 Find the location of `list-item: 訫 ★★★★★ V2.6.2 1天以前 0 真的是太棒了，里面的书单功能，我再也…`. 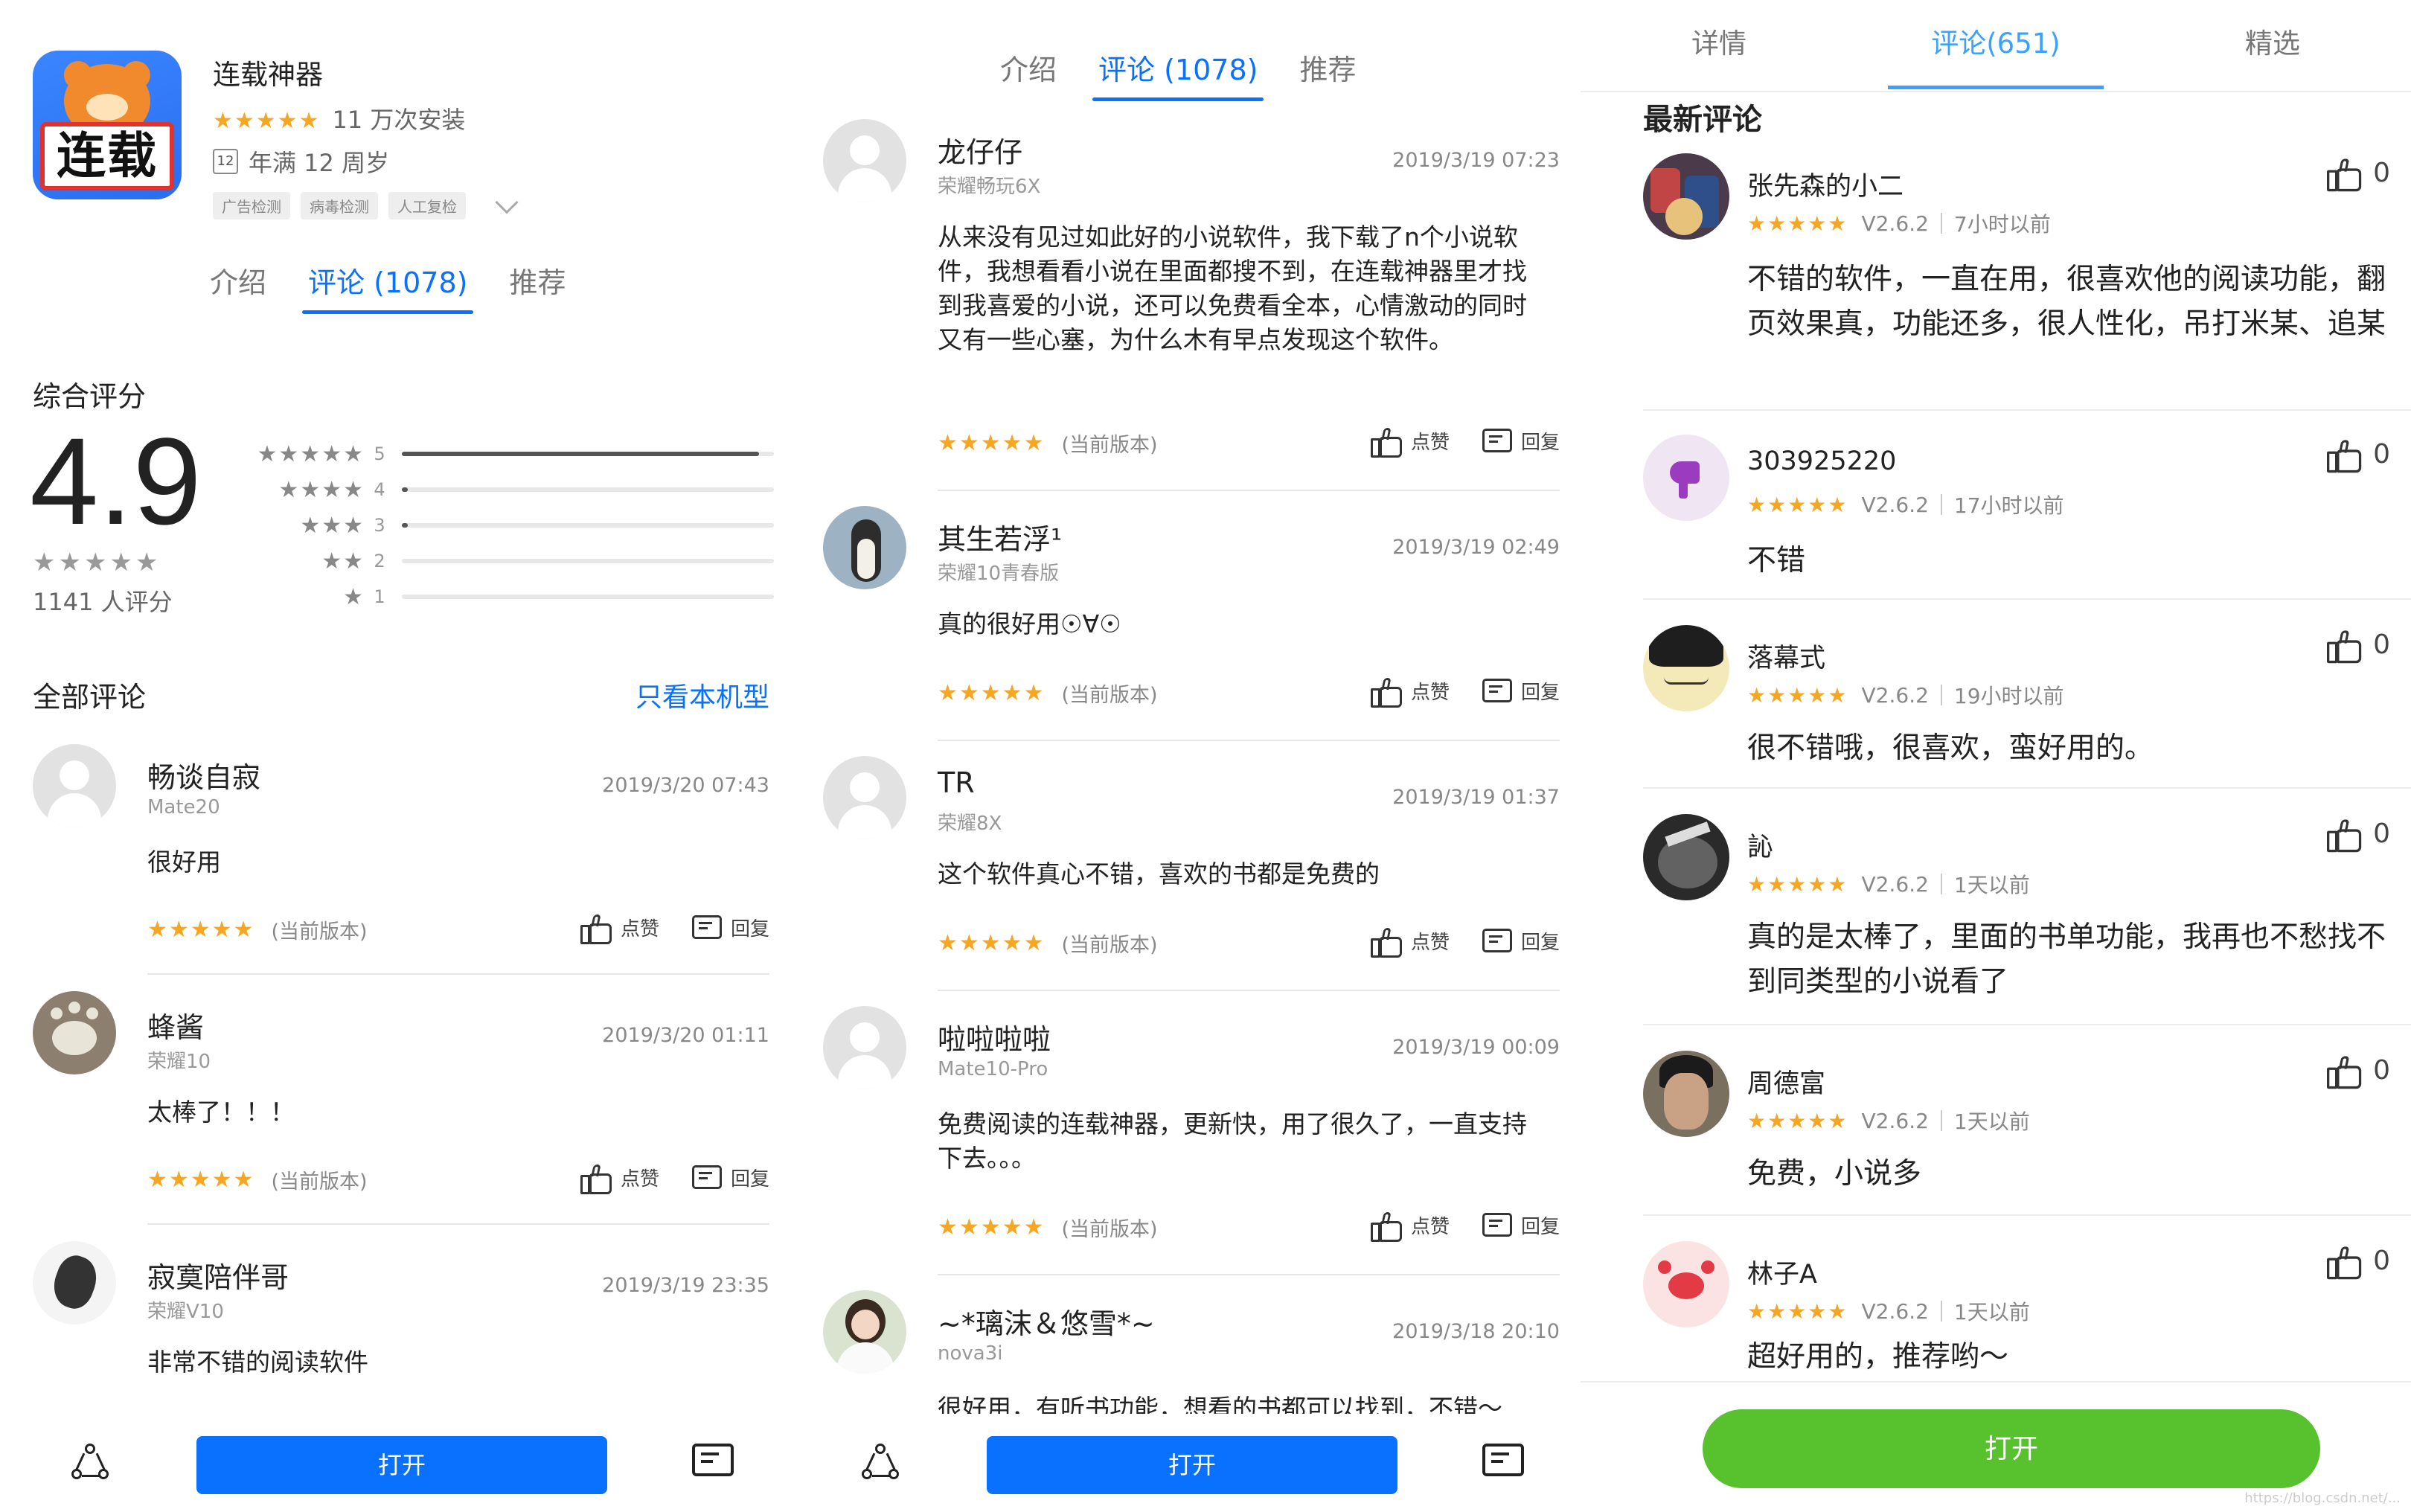

list-item: 訫 ★★★★★ V2.6.2 1天以前 0 真的是太棒了，里面的书单功能，我再也… is located at coordinates (2027, 918).